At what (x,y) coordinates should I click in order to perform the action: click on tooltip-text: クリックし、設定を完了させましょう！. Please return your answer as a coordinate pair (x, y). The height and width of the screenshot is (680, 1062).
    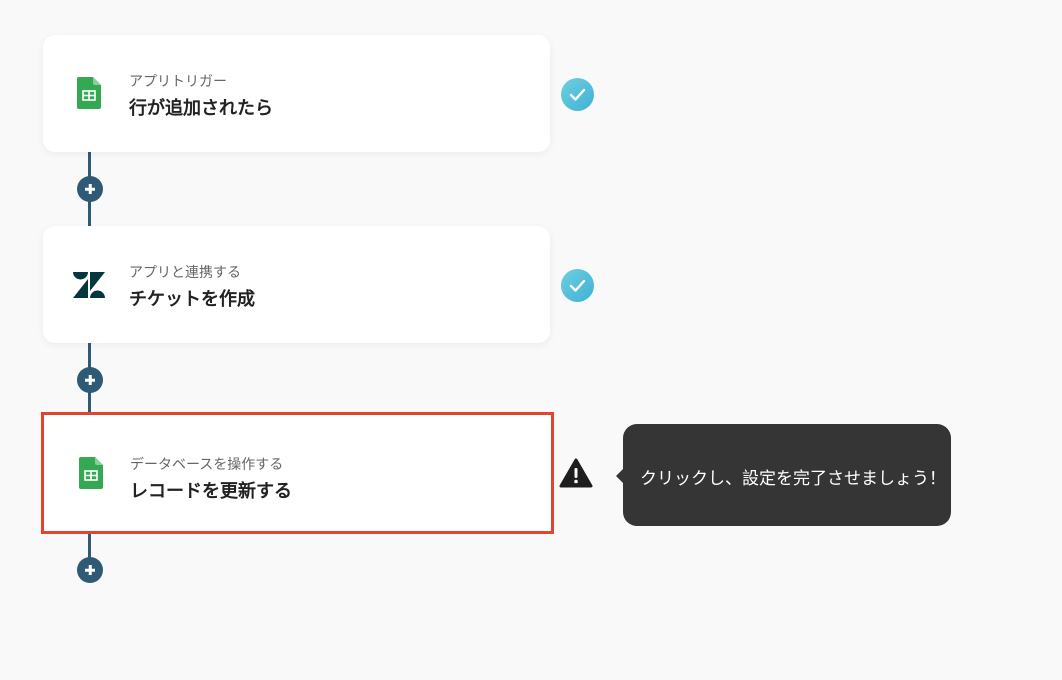
    Looking at the image, I should click on (793, 479).